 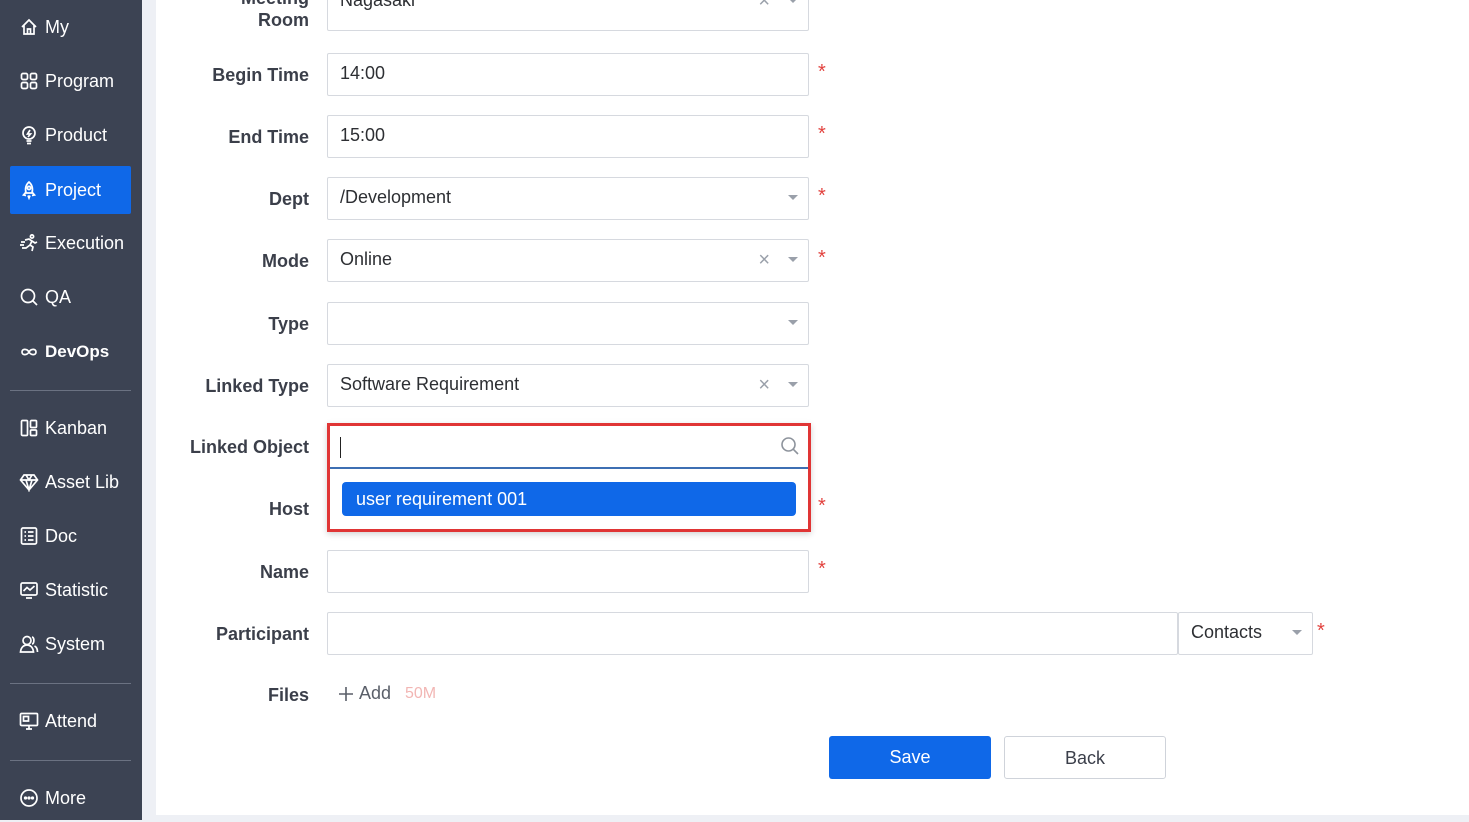 I want to click on chart-icon, so click(x=29, y=590).